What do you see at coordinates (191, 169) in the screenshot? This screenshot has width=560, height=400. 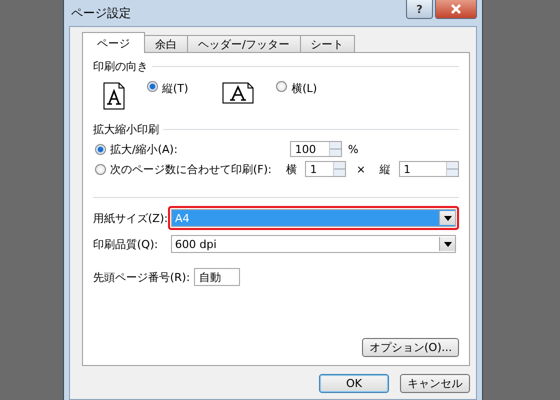 I see `radio-label: 次のページ数に合わせて印刷(F):` at bounding box center [191, 169].